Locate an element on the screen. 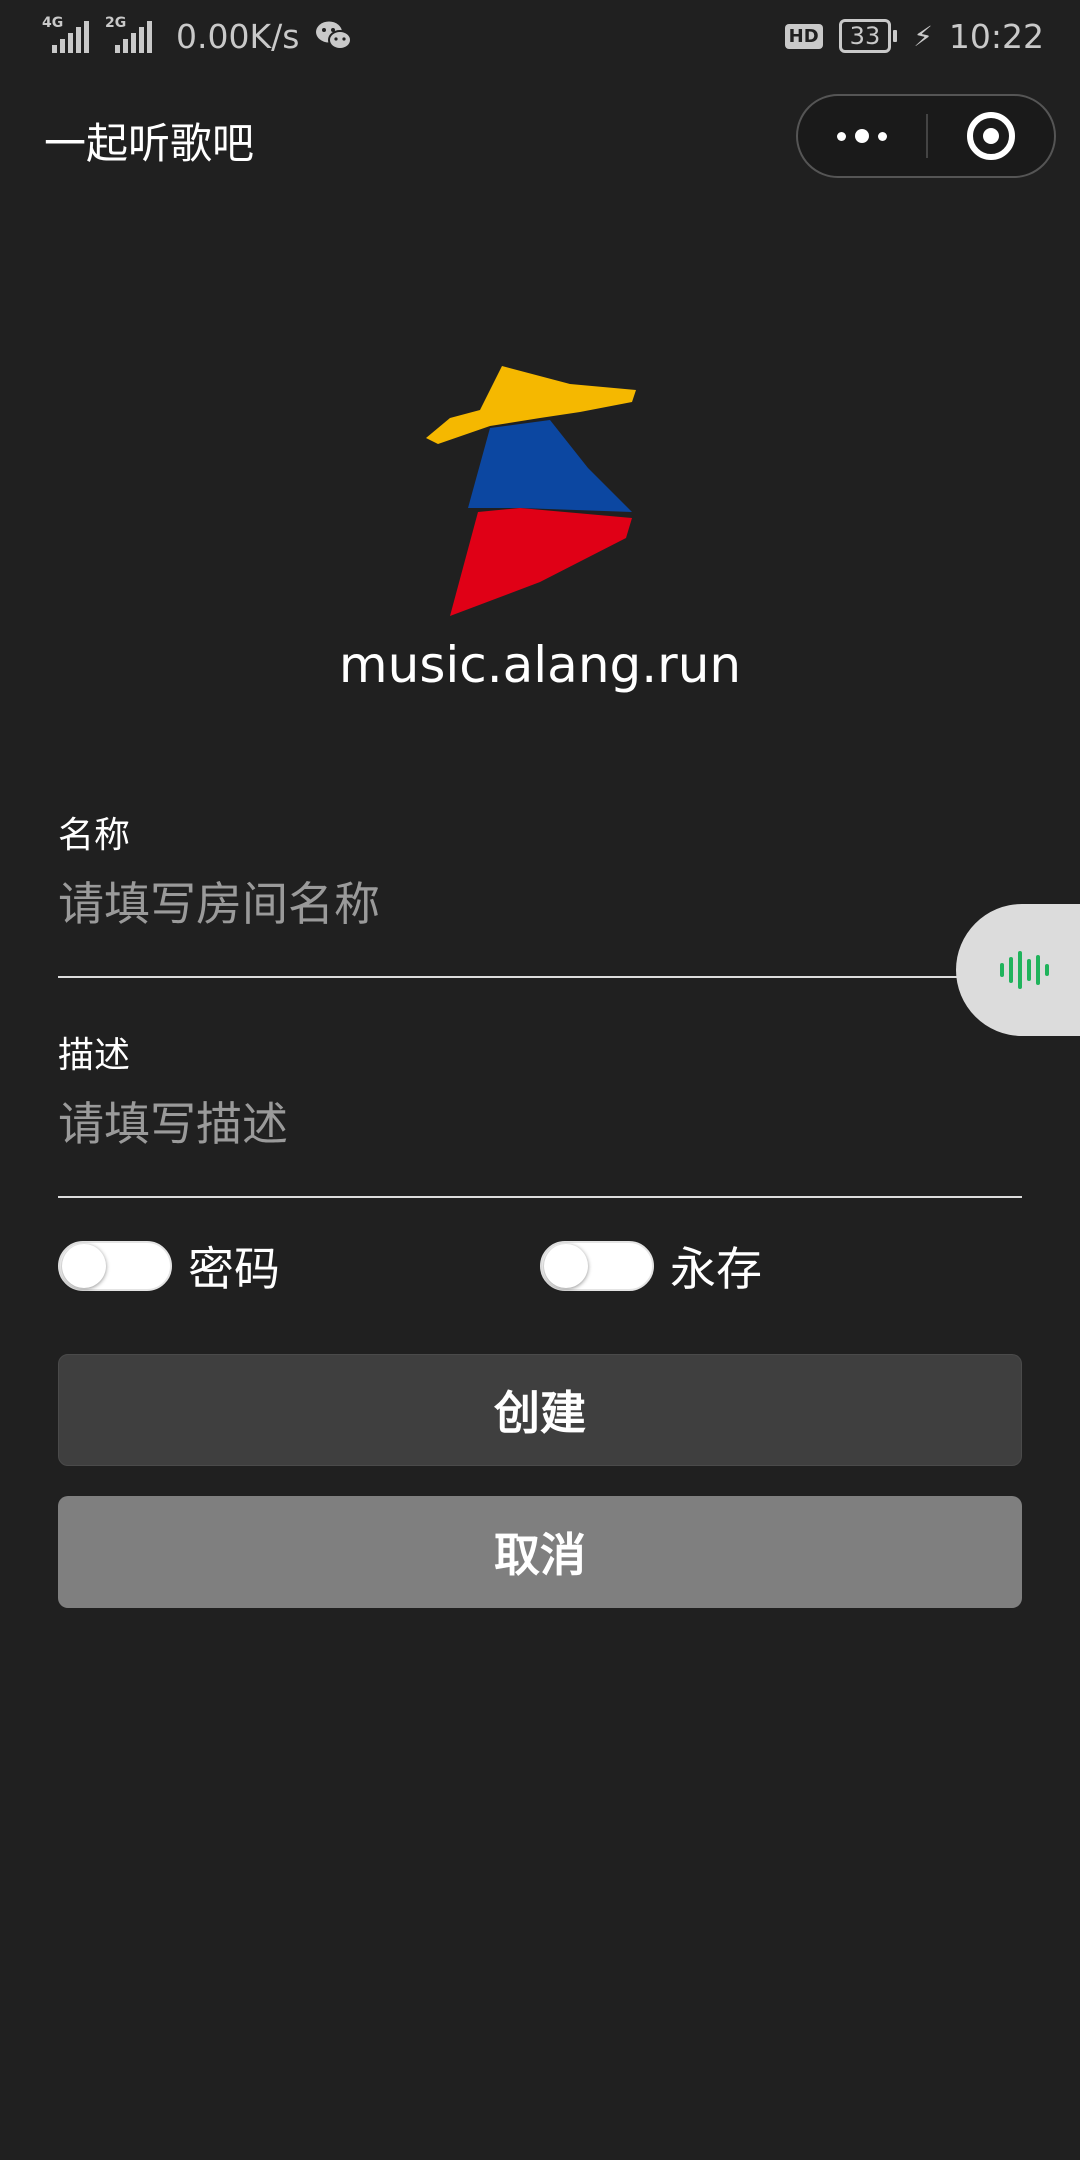 The width and height of the screenshot is (1080, 2160). desc-underline is located at coordinates (540, 1197).